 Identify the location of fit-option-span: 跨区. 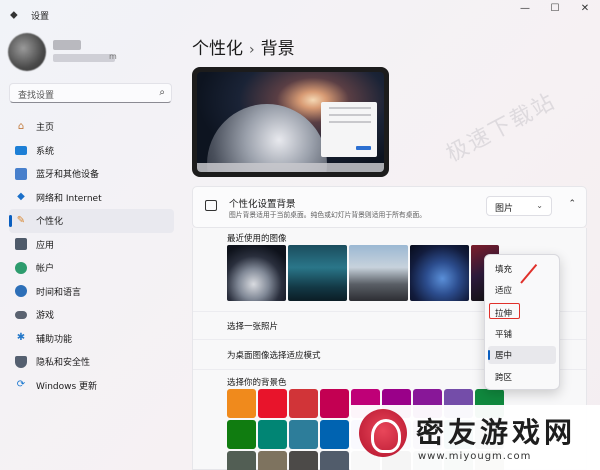
(522, 377).